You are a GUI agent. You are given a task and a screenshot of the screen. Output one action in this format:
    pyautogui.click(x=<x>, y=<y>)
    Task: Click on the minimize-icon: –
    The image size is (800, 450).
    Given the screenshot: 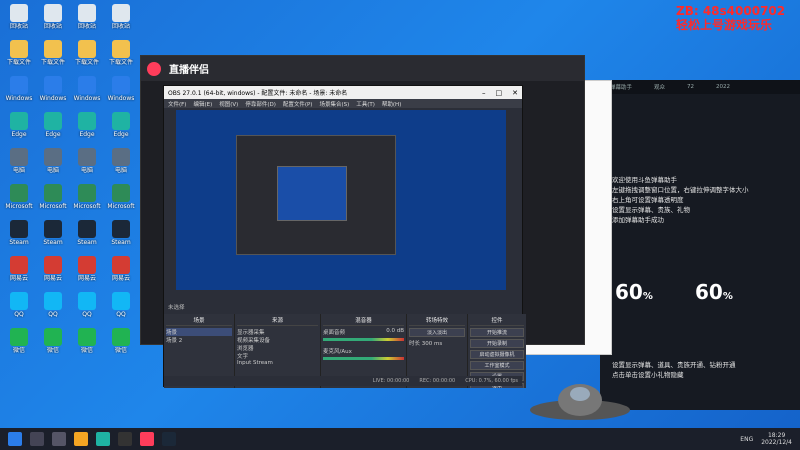 What is the action you would take?
    pyautogui.click(x=484, y=93)
    